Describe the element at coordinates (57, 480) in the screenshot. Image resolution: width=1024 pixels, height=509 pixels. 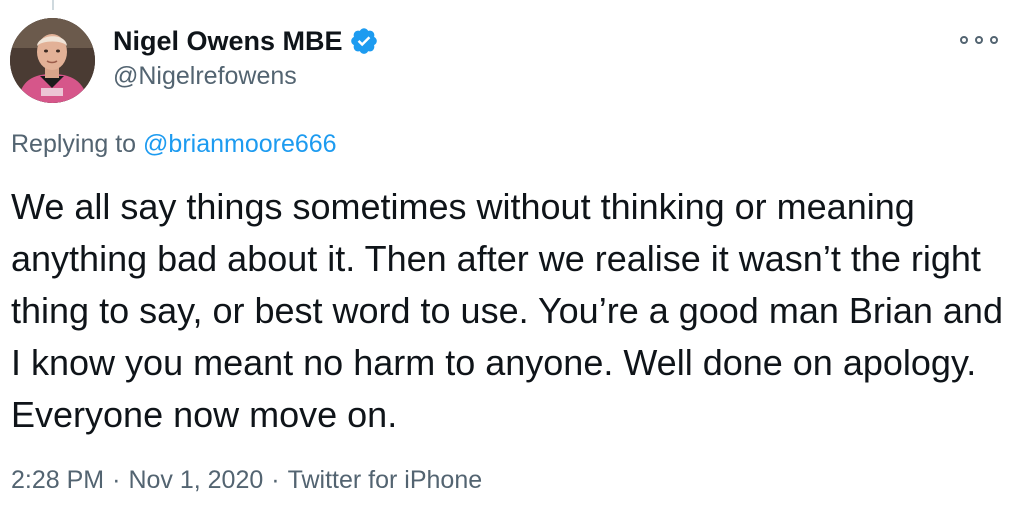
I see `tweet-time: 2:28 PM` at that location.